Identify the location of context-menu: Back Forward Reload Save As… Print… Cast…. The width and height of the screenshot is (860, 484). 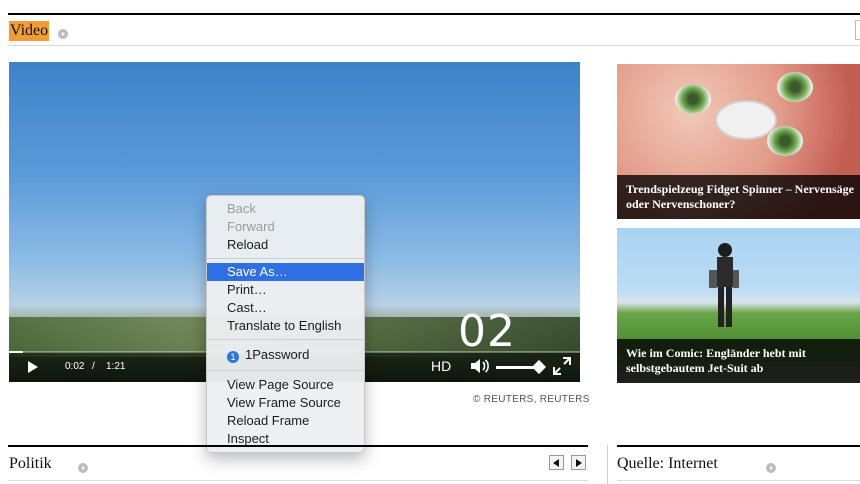
(285, 324).